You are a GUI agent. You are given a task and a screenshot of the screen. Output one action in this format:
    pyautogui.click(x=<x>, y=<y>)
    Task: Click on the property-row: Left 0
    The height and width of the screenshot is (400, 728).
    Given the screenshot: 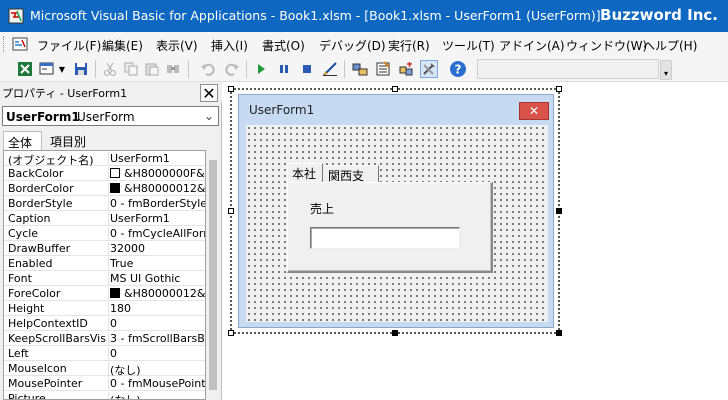 What is the action you would take?
    pyautogui.click(x=104, y=353)
    